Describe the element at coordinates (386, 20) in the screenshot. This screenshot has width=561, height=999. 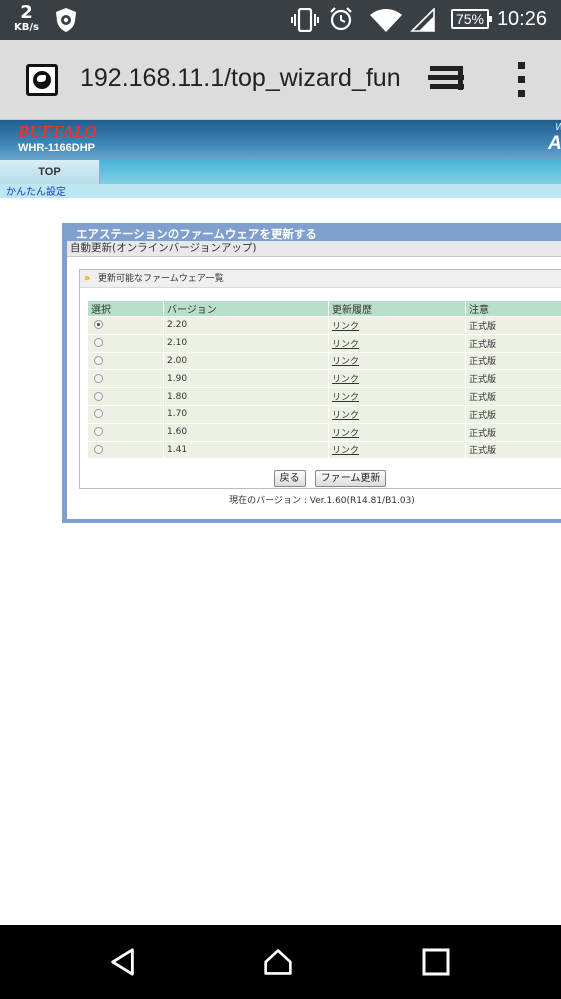
I see `wifi-icon` at that location.